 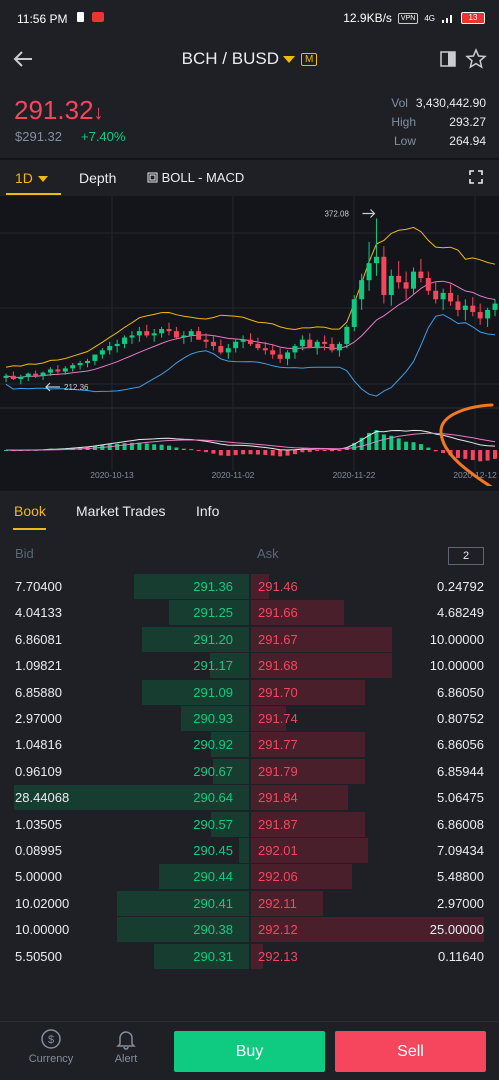 What do you see at coordinates (249, 745) in the screenshot?
I see `book-row: 1.04816 290.92 291.77 6.86056` at bounding box center [249, 745].